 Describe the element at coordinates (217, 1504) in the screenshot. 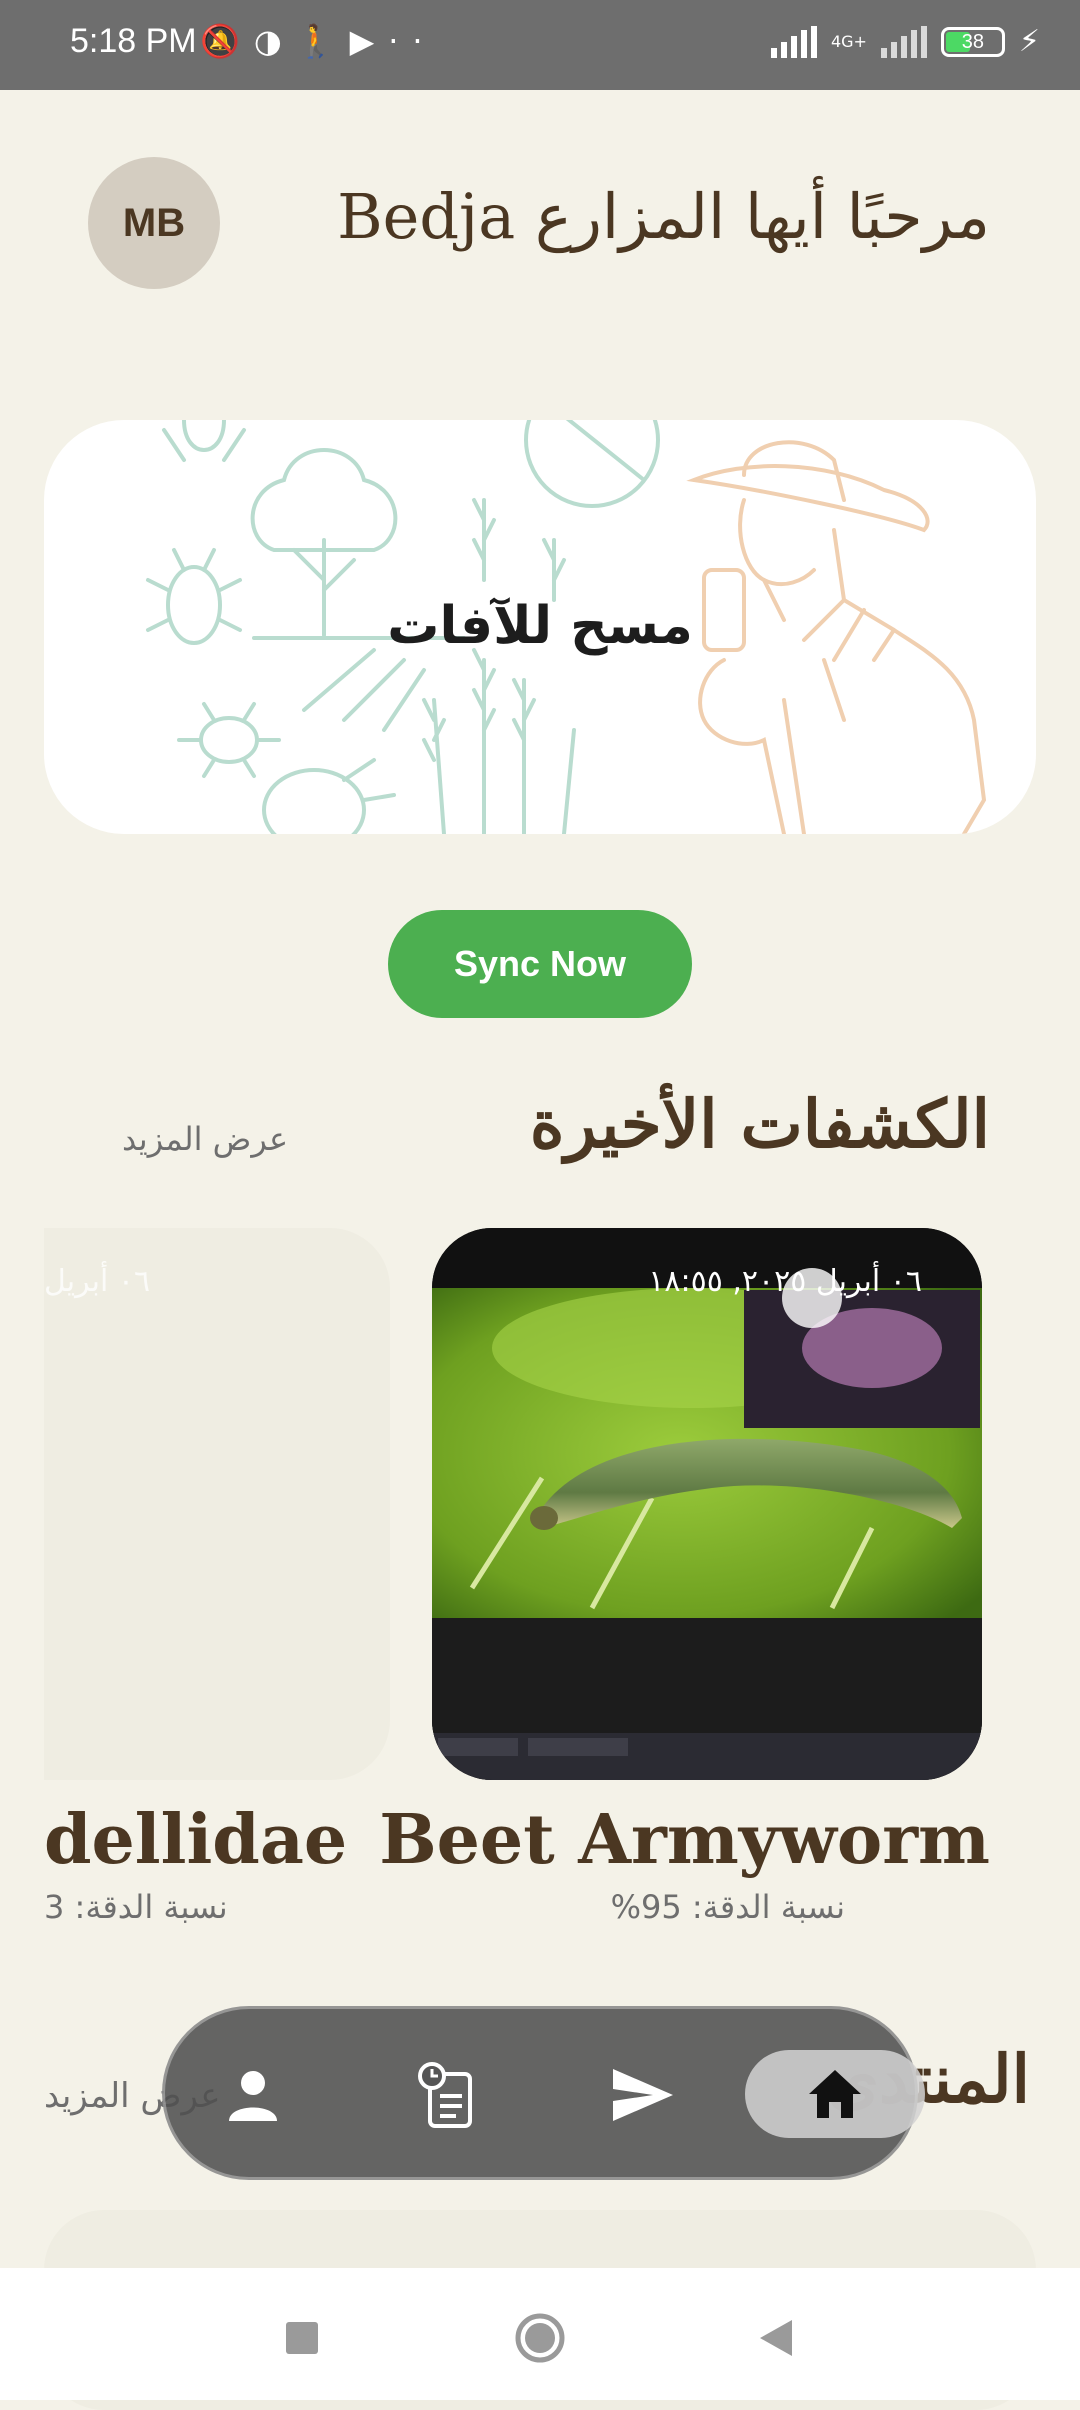

I see `detection-card-2: ٠٦ أبريل` at that location.